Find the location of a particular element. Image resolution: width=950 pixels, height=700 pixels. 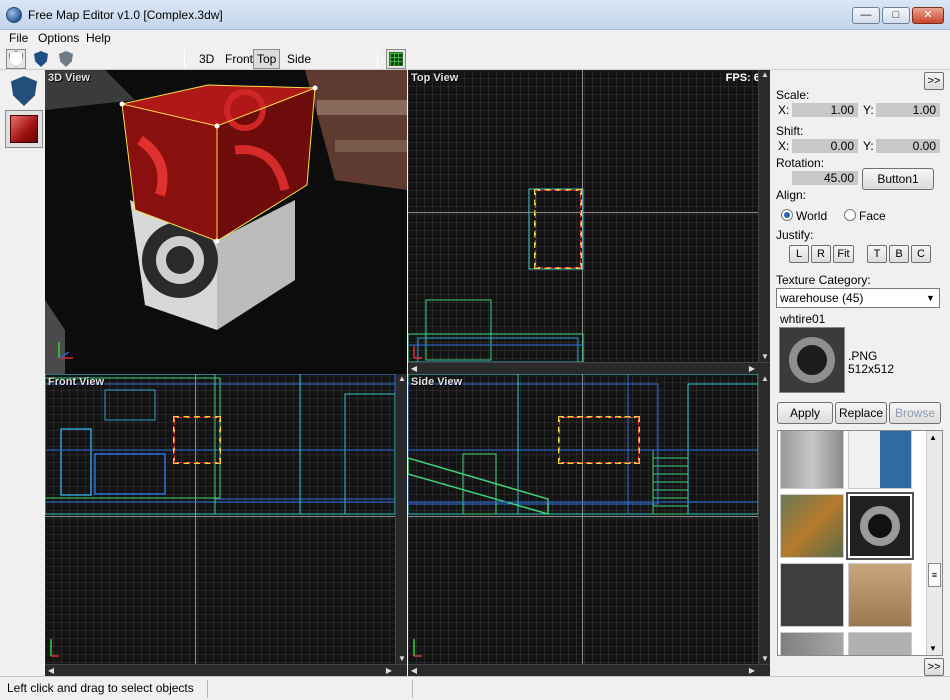

justify-fit-button: Fit is located at coordinates (843, 254).